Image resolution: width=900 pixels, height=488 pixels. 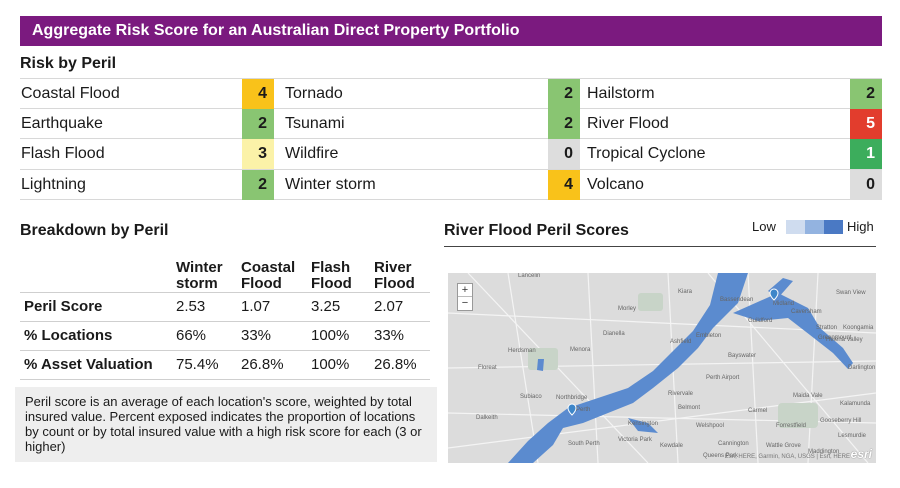 What do you see at coordinates (866, 123) in the screenshot?
I see `peril-score: 5` at bounding box center [866, 123].